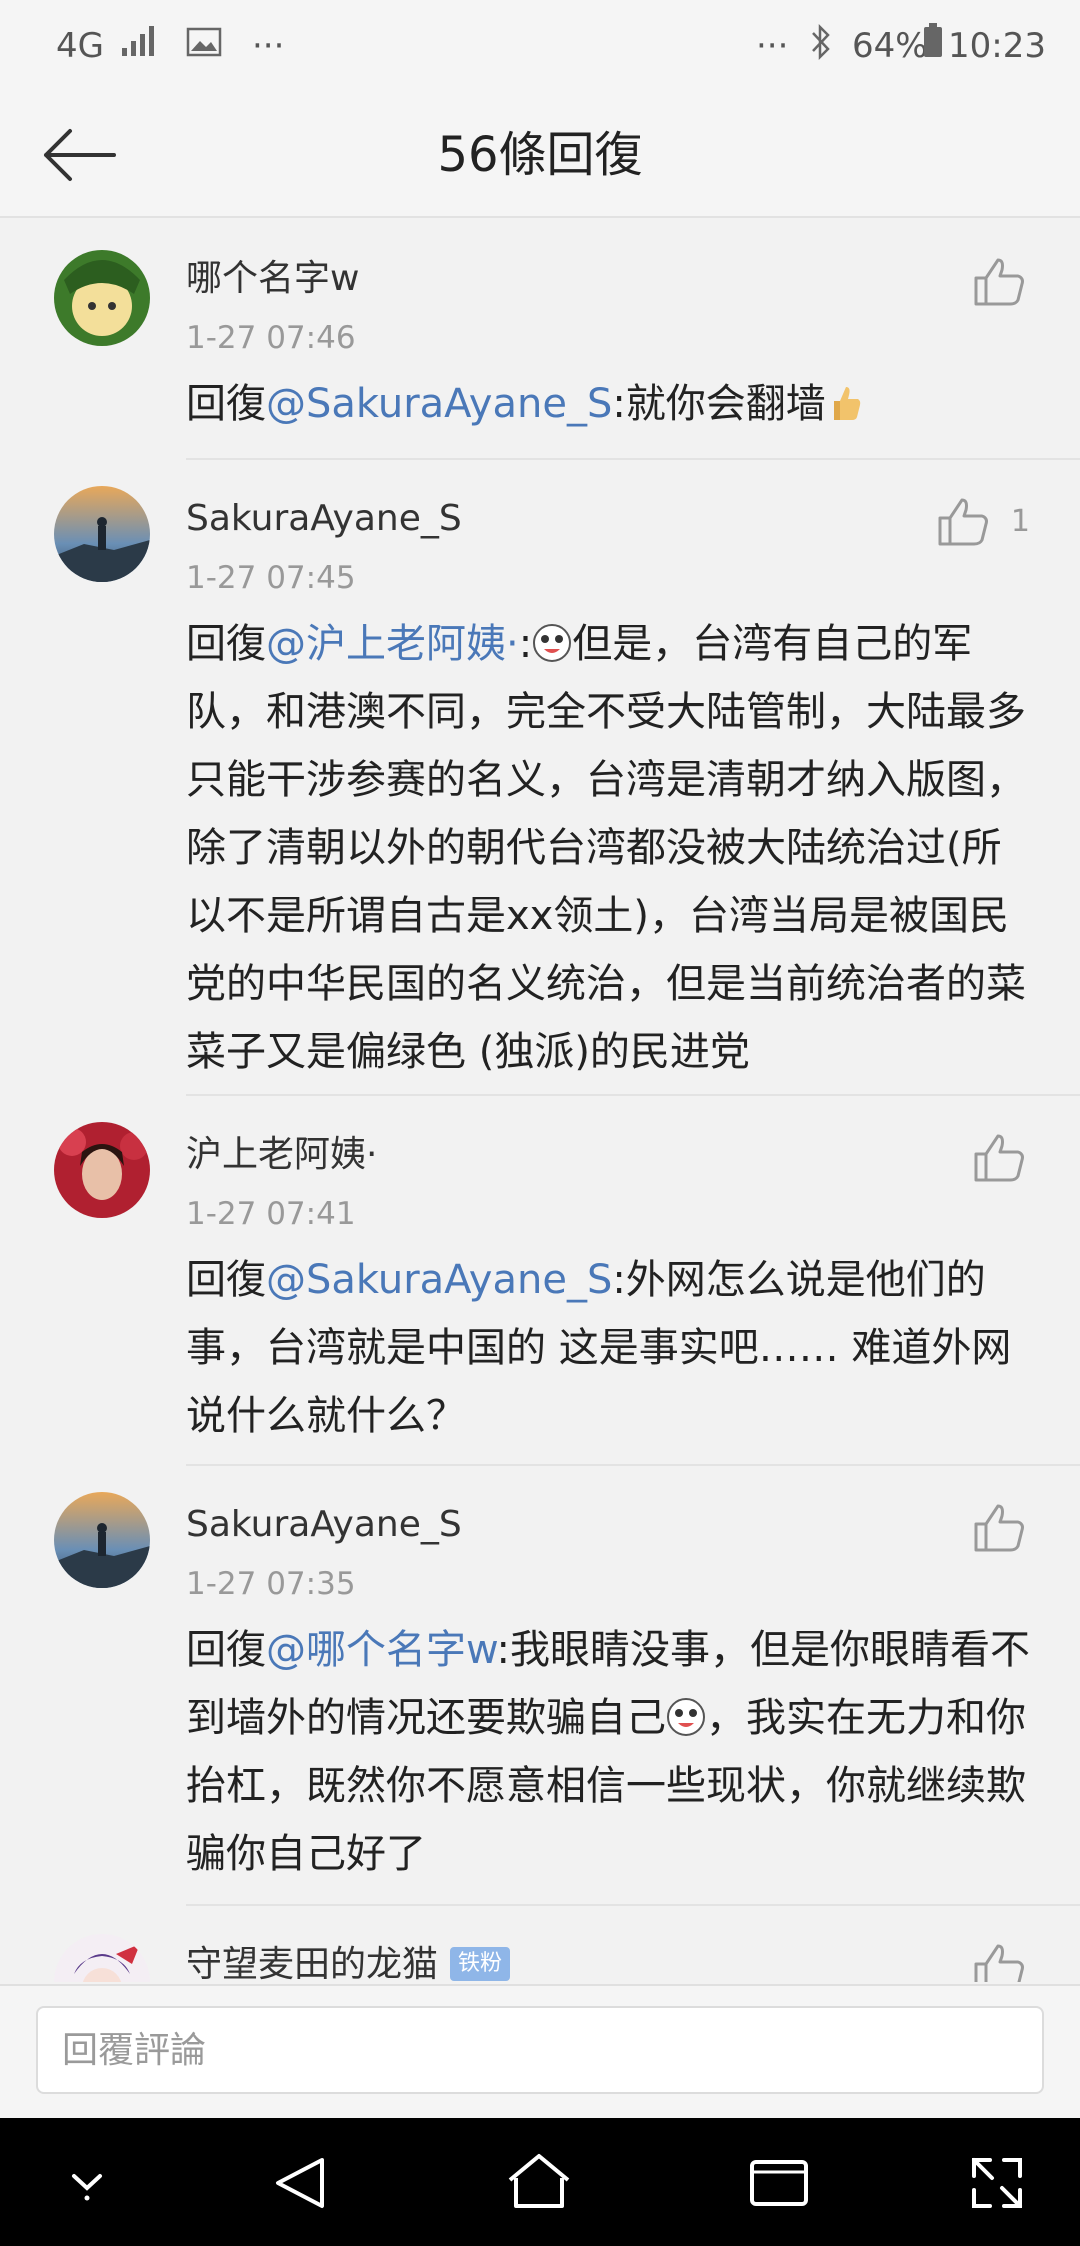  I want to click on comment-text: 回復@SakuraAyane_S:就你会翻墙, so click(611, 404).